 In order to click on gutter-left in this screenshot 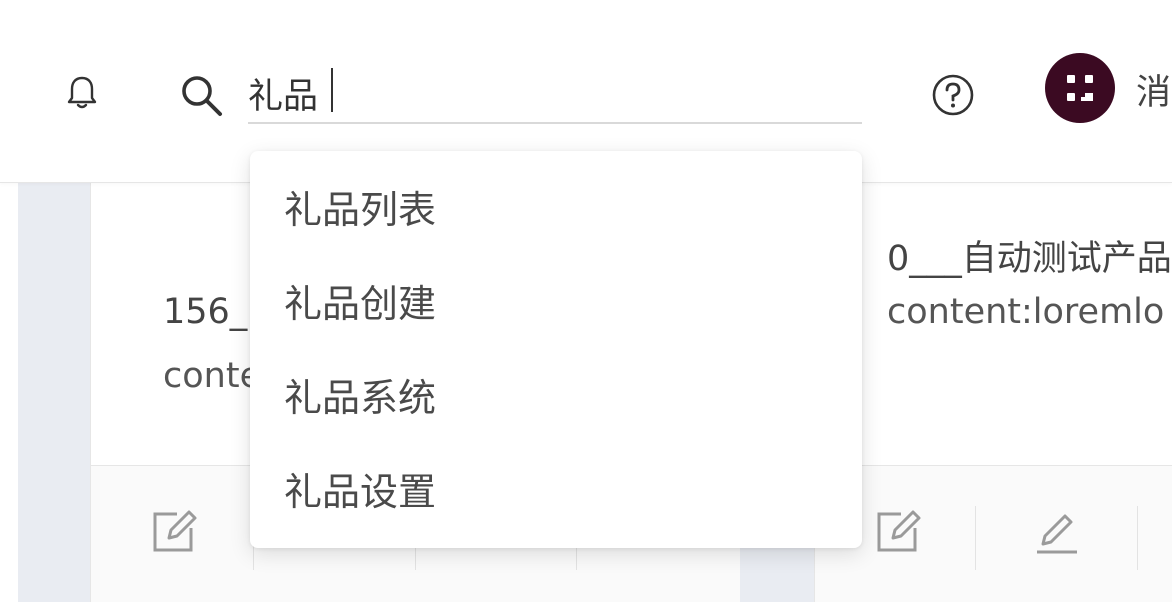, I will do `click(54, 392)`.